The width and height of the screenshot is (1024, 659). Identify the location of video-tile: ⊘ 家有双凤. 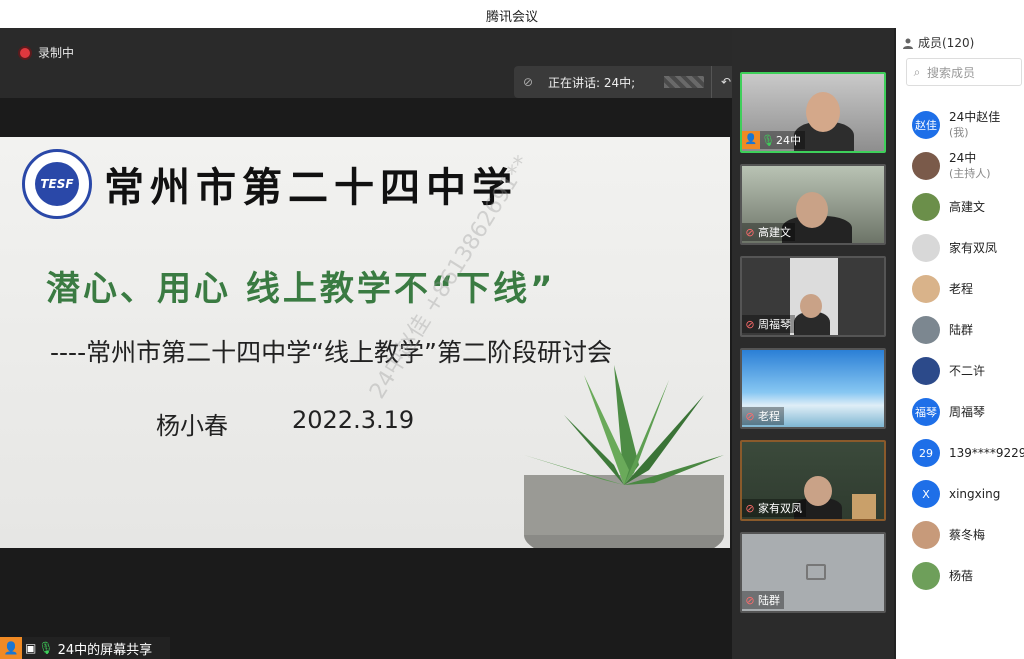
(813, 480).